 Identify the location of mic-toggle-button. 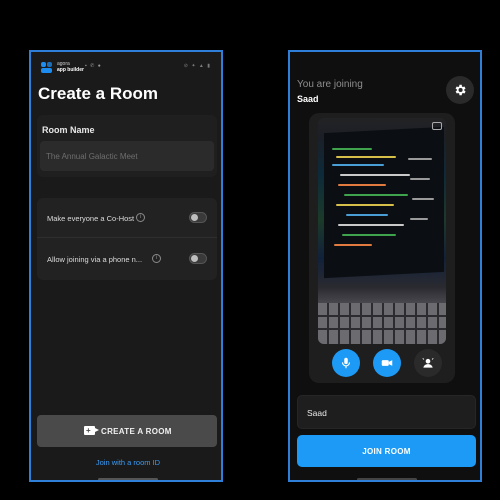
(346, 363).